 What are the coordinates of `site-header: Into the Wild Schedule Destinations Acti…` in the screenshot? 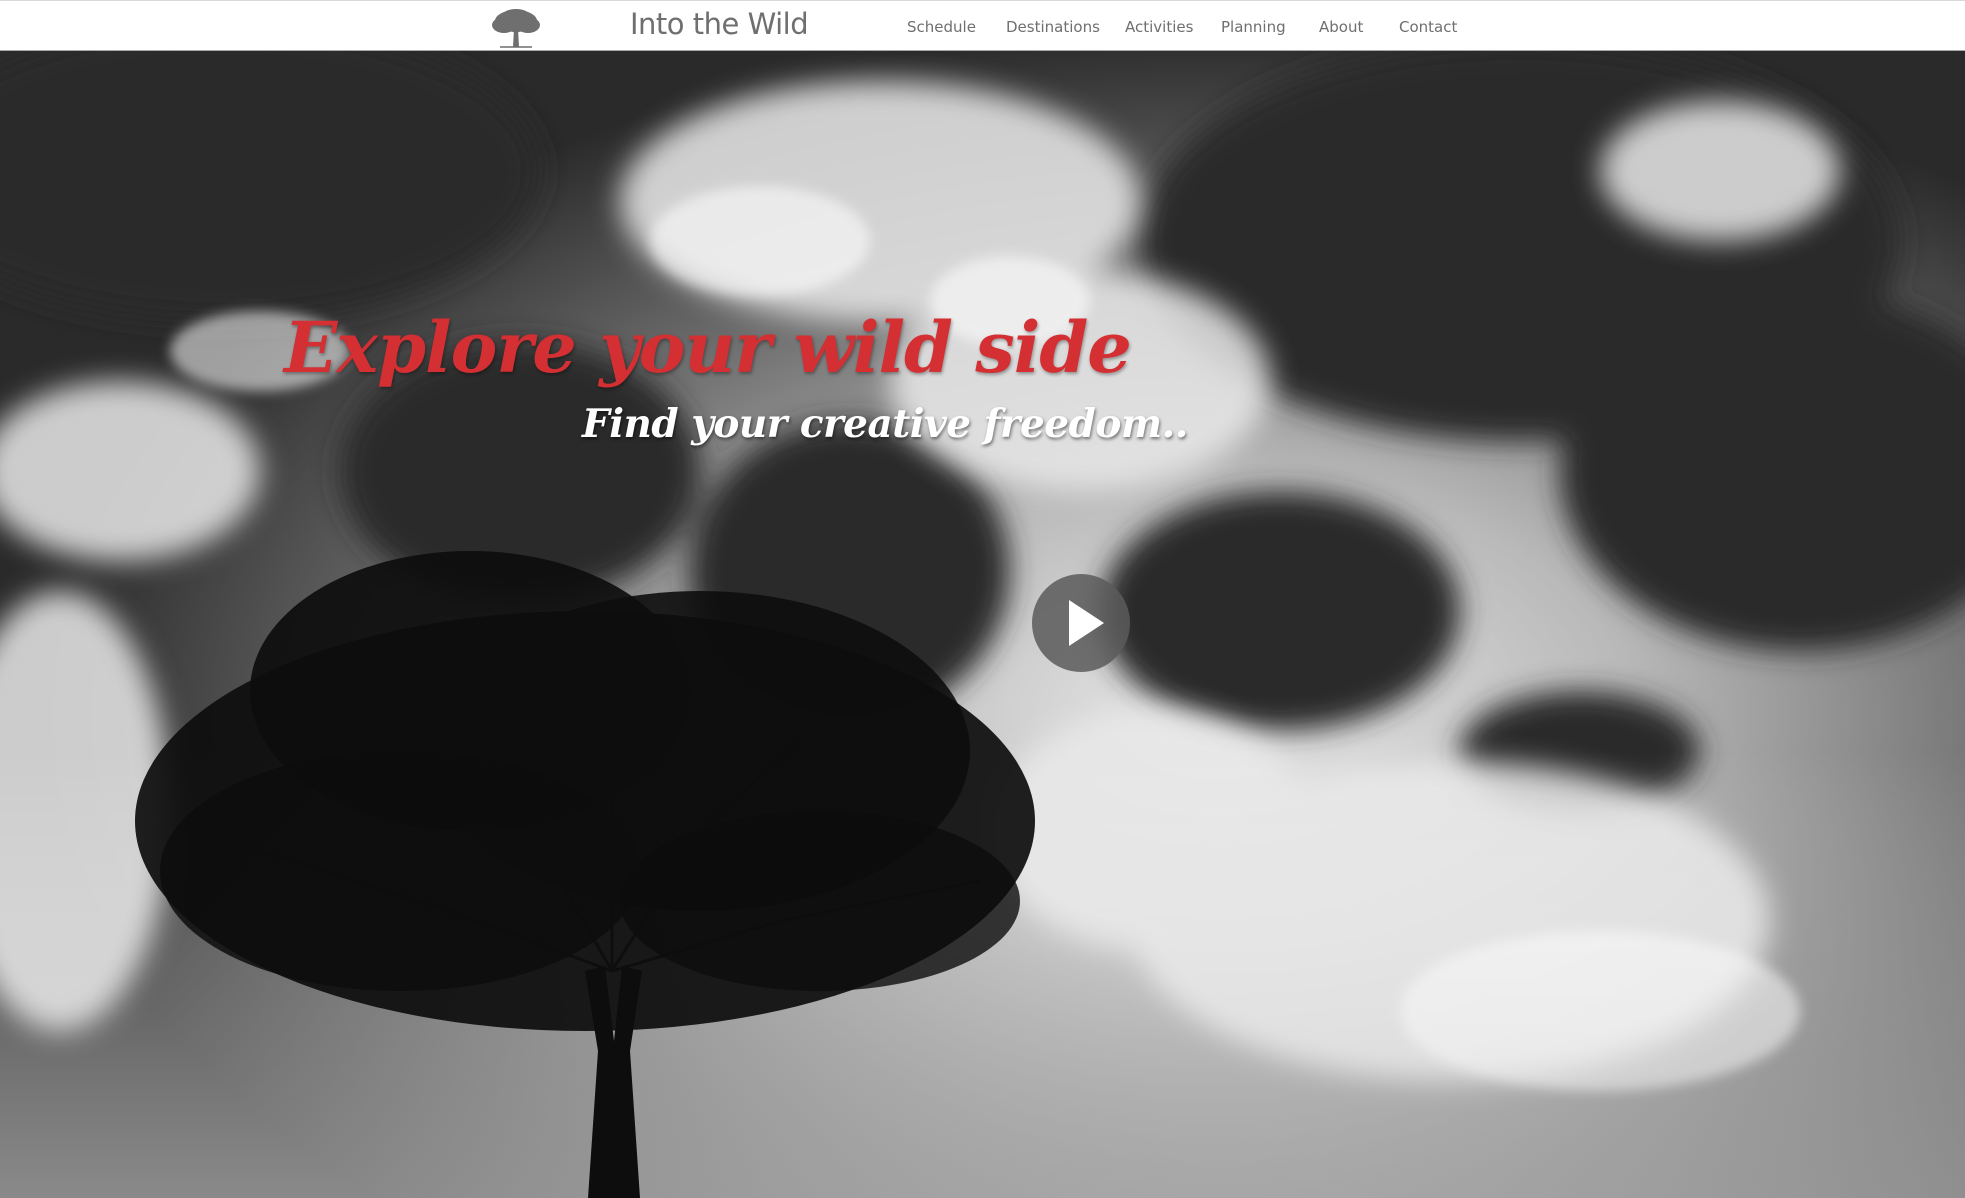 It's located at (982, 25).